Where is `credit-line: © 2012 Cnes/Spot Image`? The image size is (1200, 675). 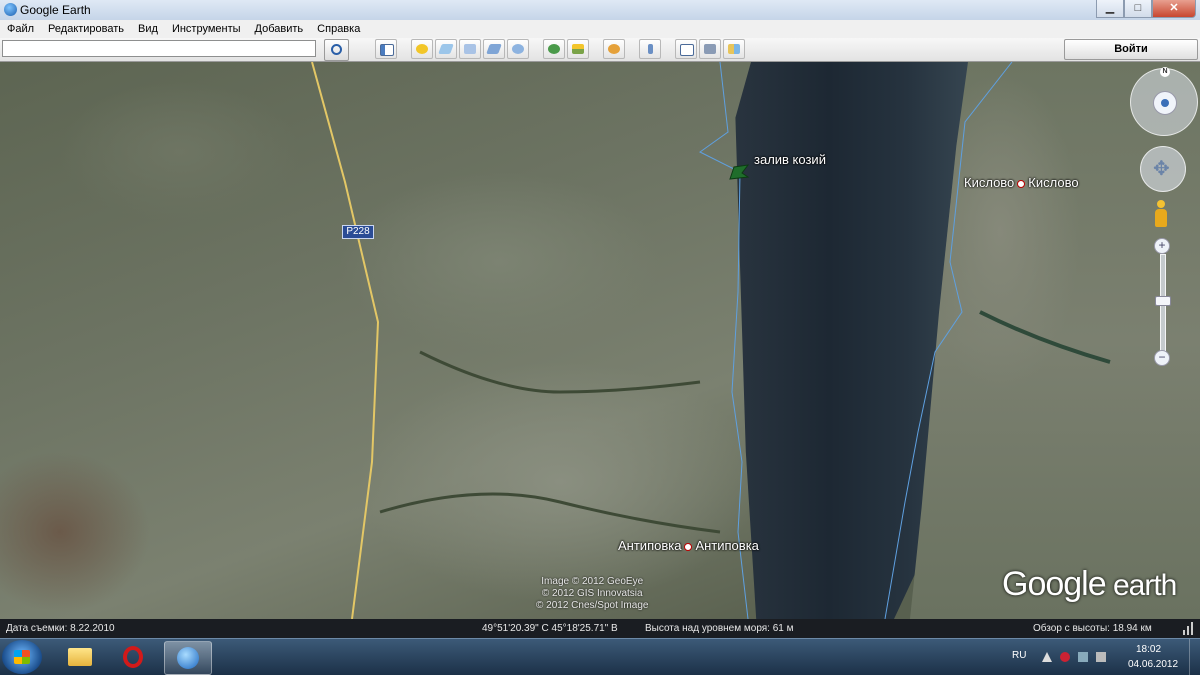 credit-line: © 2012 Cnes/Spot Image is located at coordinates (592, 605).